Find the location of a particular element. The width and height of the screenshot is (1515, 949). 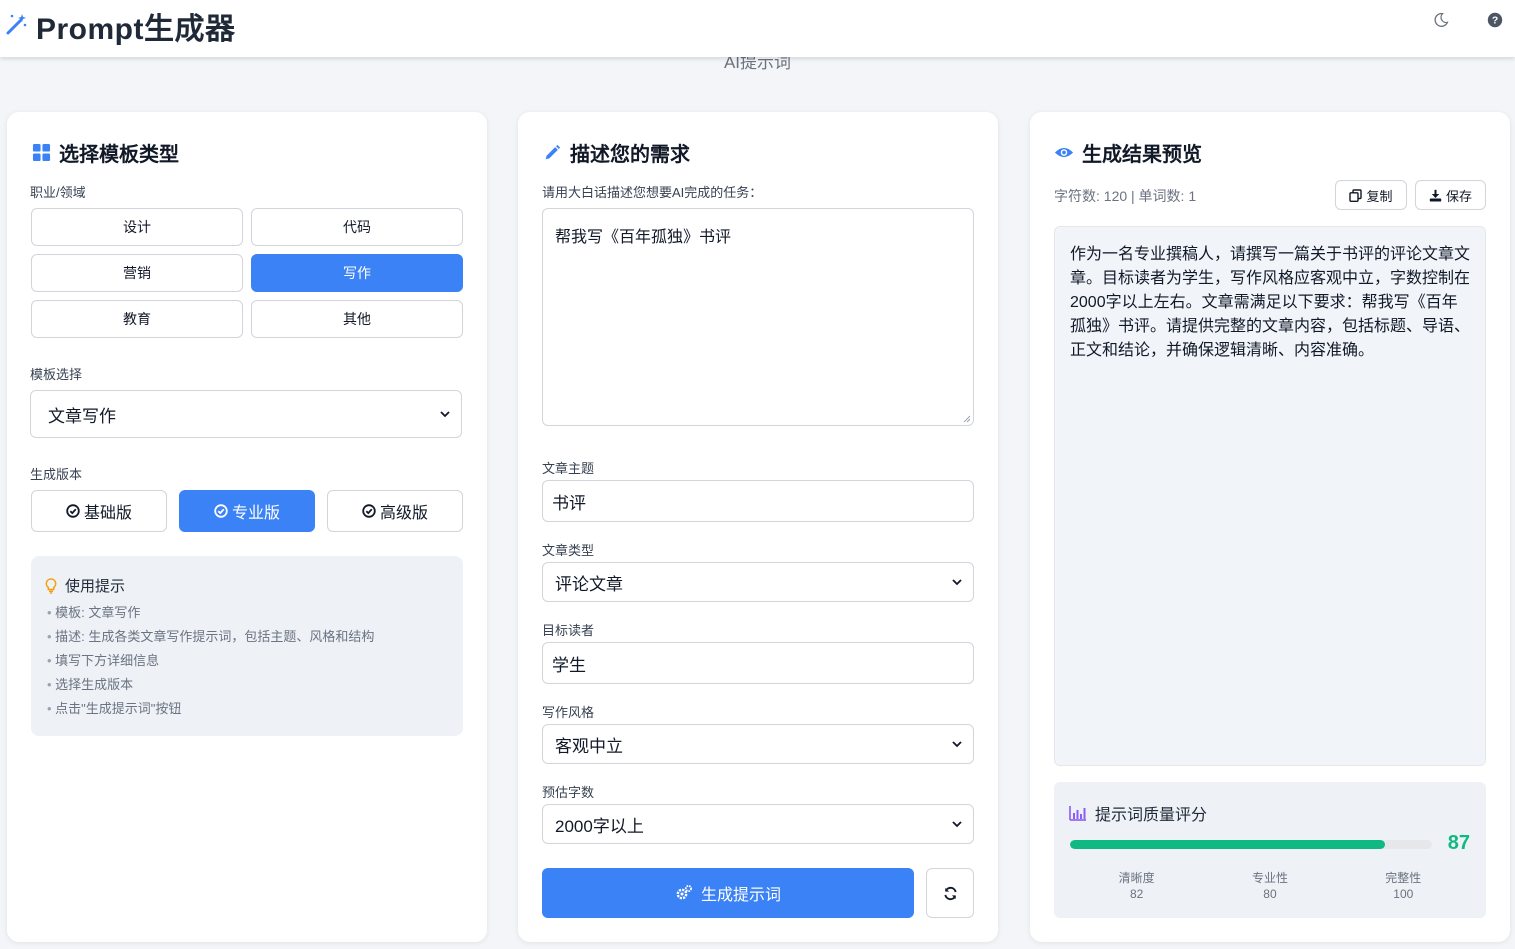

version-label: 生成版本 is located at coordinates (56, 474).